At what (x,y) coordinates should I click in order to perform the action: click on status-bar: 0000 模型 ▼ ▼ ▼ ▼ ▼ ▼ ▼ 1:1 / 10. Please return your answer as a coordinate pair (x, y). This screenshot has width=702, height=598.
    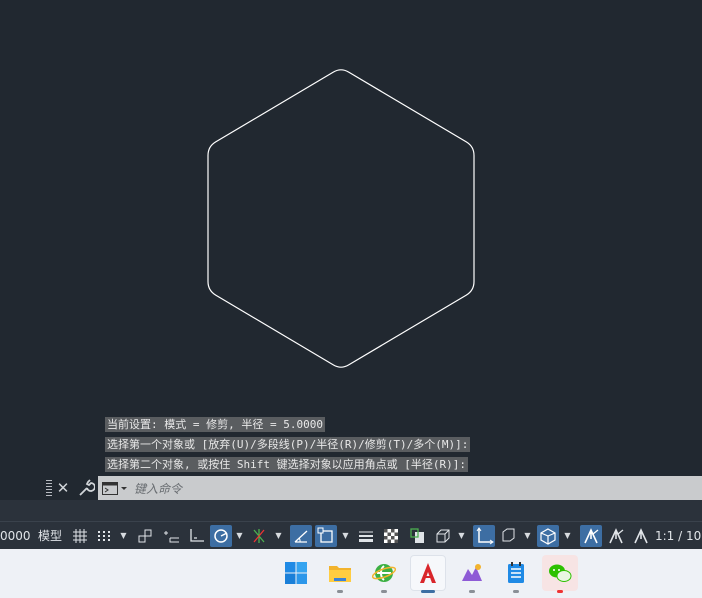
    Looking at the image, I should click on (351, 535).